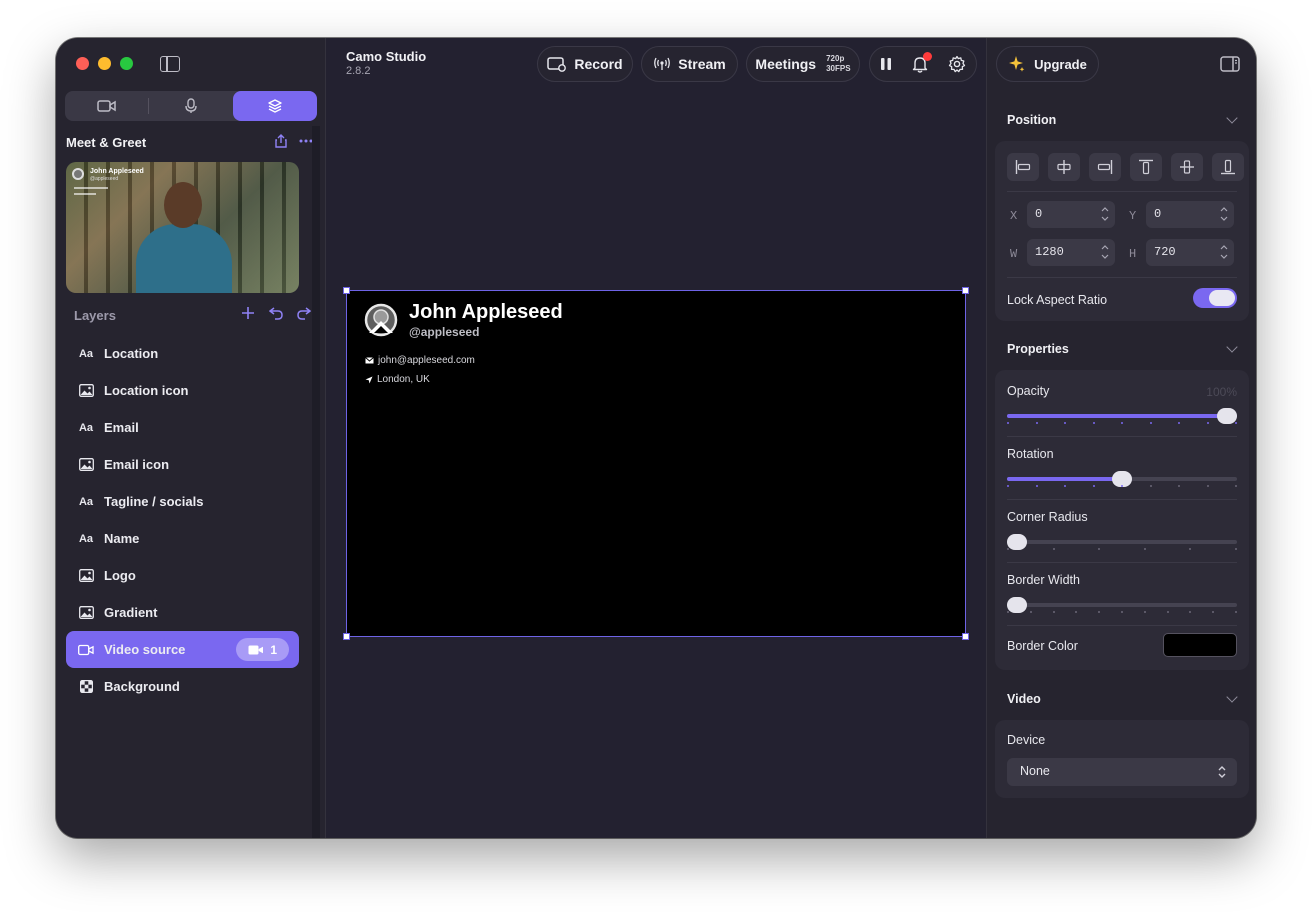 The image size is (1312, 912). Describe the element at coordinates (886, 64) in the screenshot. I see `pause-icon` at that location.